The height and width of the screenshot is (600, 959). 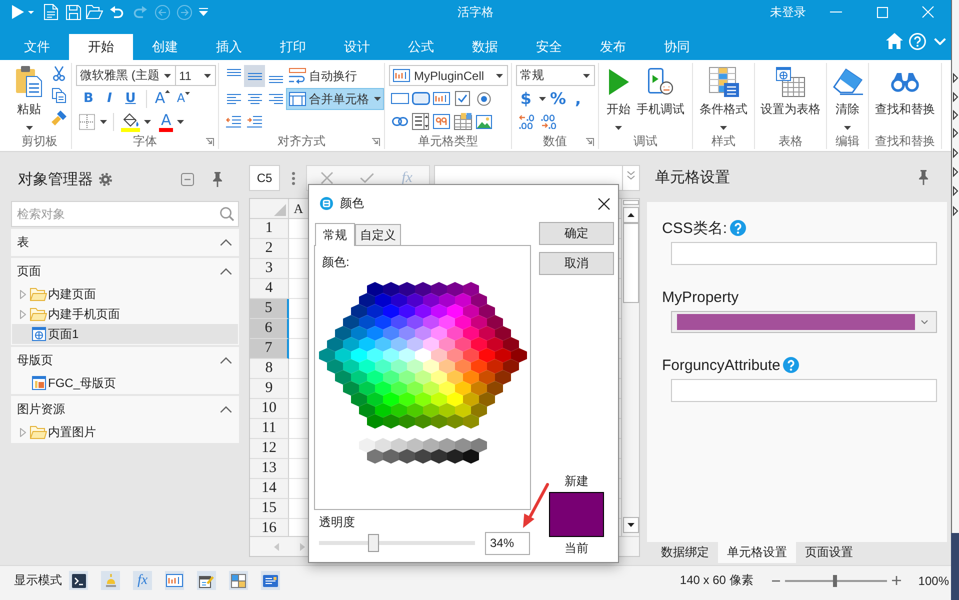 I want to click on checkbox-icon, so click(x=462, y=98).